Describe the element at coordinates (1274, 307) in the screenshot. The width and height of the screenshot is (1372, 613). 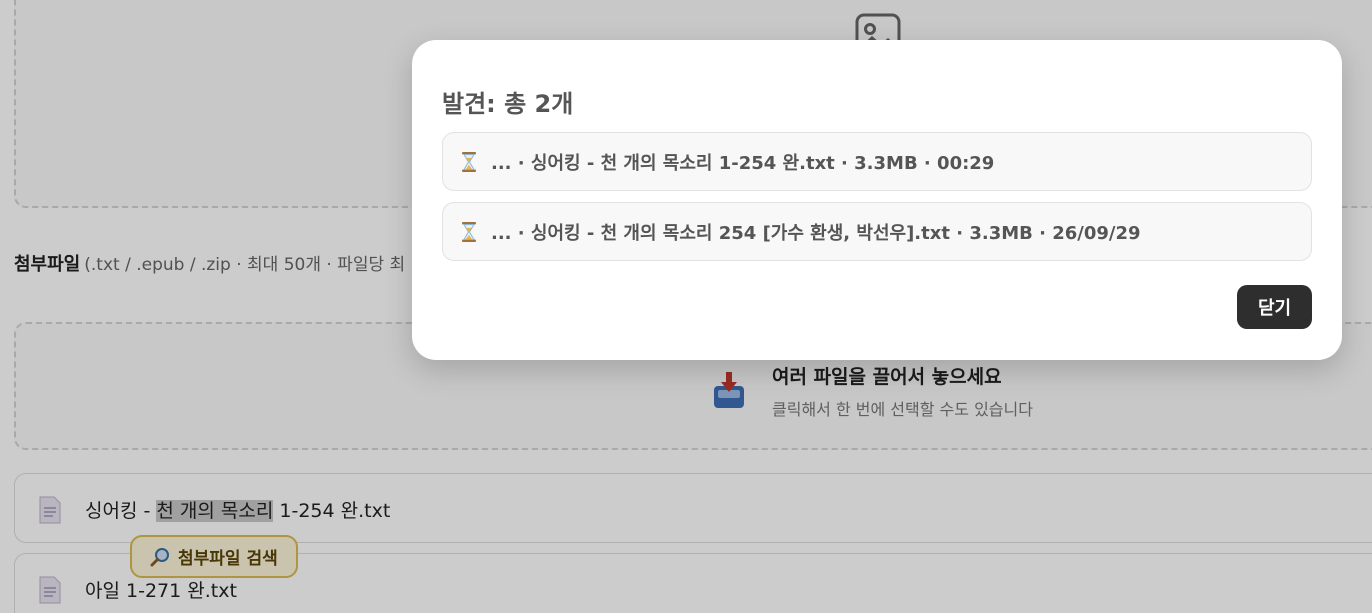
I see `close-button: 닫기` at that location.